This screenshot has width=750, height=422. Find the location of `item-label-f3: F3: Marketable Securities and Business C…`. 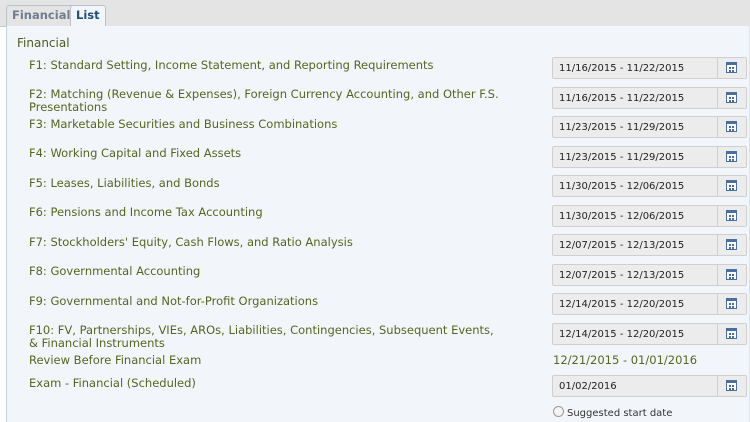

item-label-f3: F3: Marketable Securities and Business C… is located at coordinates (183, 124).